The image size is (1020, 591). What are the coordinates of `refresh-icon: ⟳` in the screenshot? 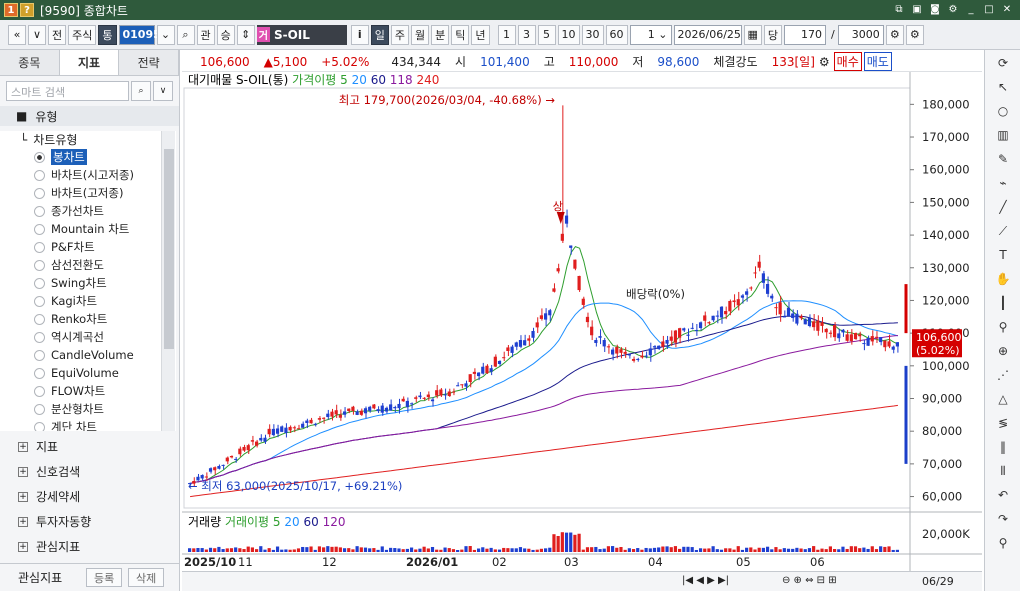 It's located at (1003, 63).